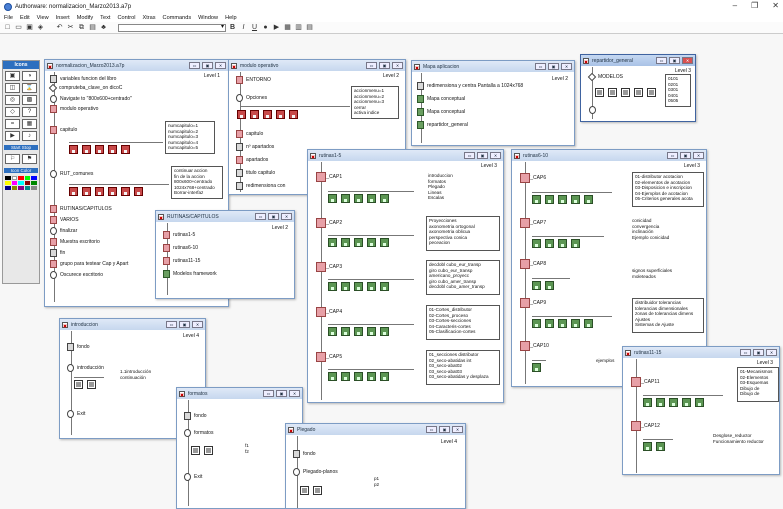 This screenshot has width=783, height=509. What do you see at coordinates (298, 27) in the screenshot?
I see `functions-icon: ▥` at bounding box center [298, 27].